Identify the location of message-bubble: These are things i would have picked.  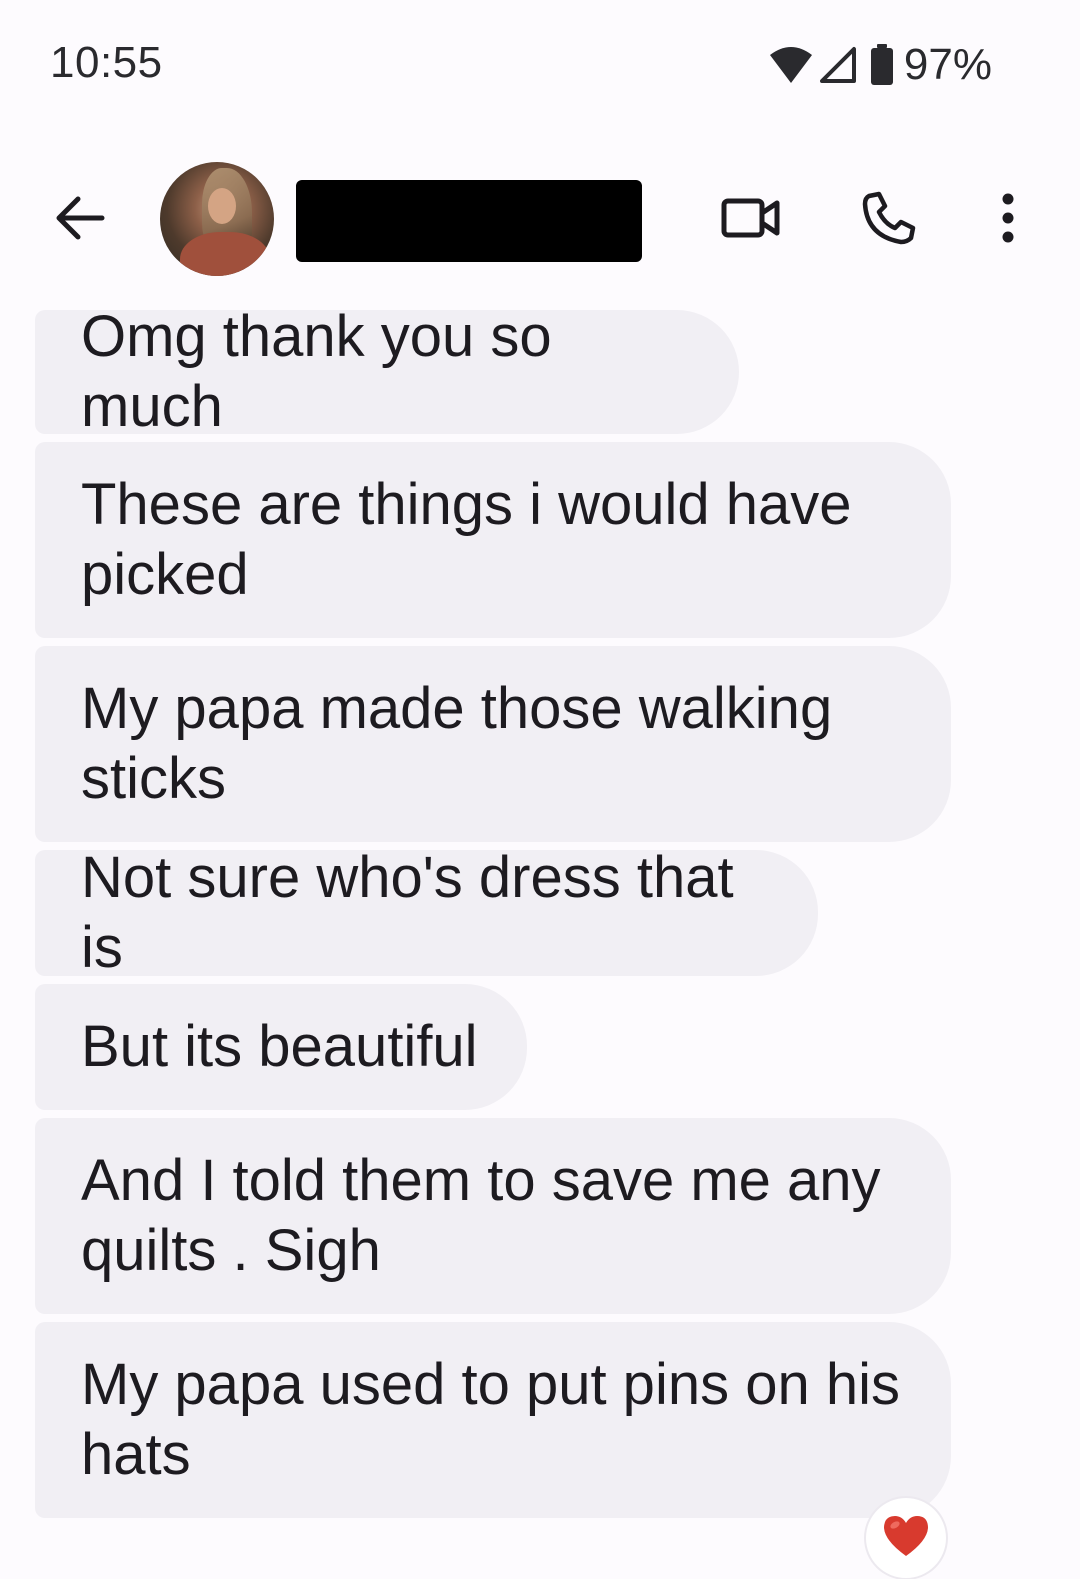
(493, 540).